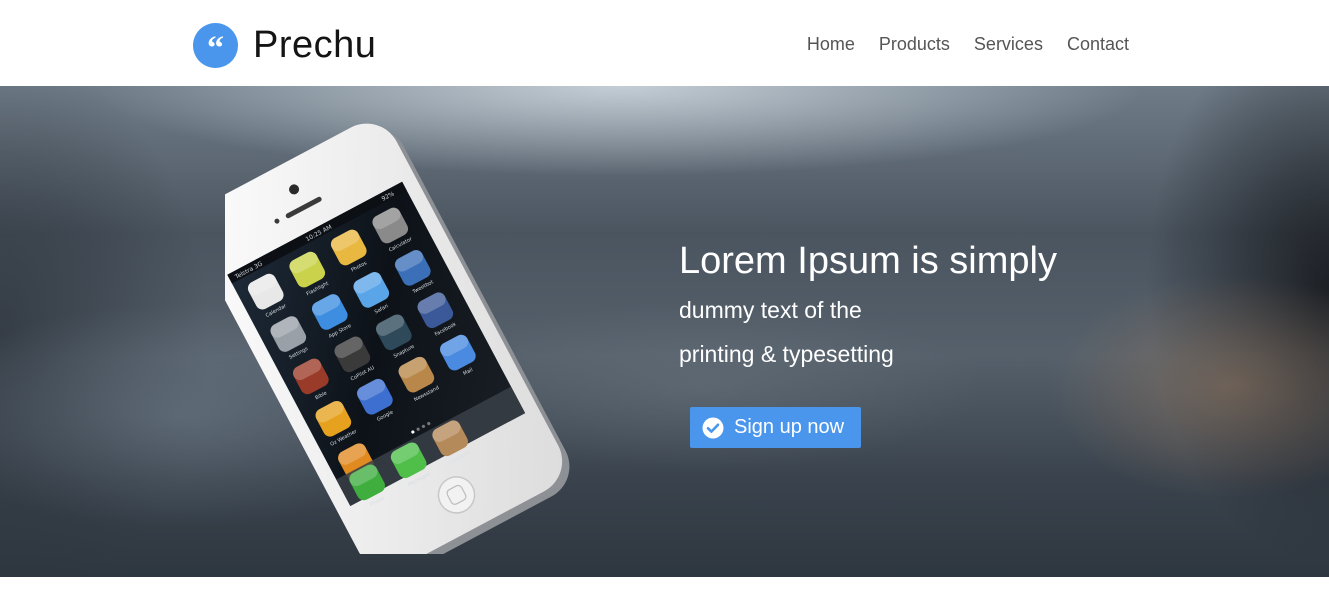 This screenshot has height=598, width=1329. What do you see at coordinates (968, 44) in the screenshot?
I see `main-nav: Home Products Services Contact` at bounding box center [968, 44].